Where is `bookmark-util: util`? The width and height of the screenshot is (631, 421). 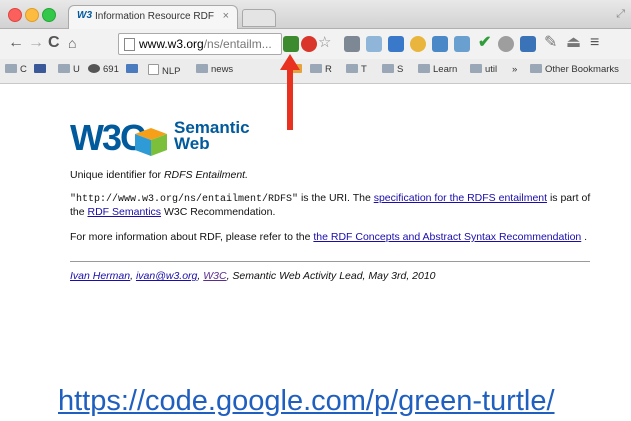
bookmark-util: util is located at coordinates (483, 69).